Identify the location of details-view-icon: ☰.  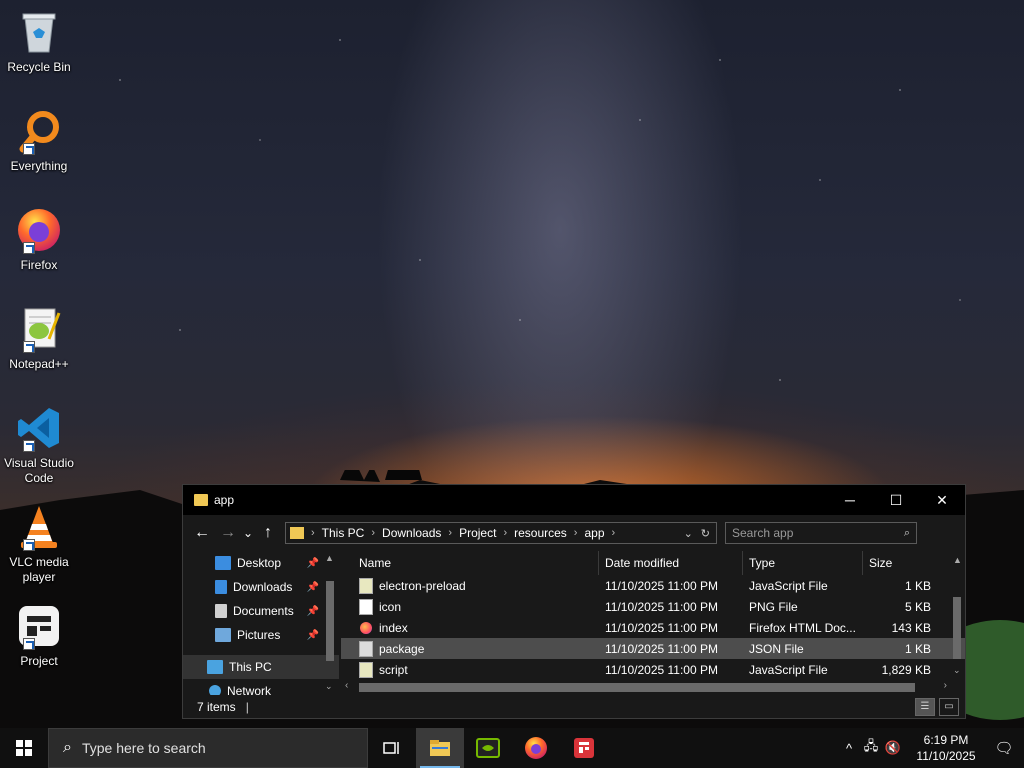
(925, 706).